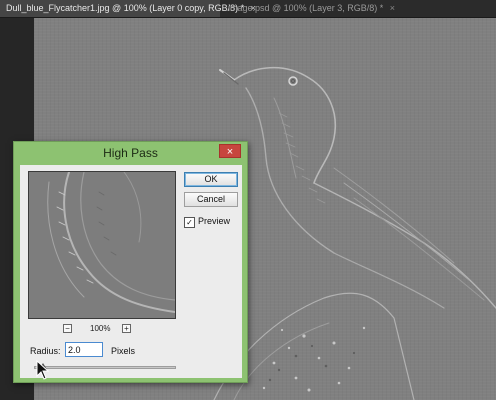 This screenshot has width=496, height=400. I want to click on radius-slider, so click(105, 367).